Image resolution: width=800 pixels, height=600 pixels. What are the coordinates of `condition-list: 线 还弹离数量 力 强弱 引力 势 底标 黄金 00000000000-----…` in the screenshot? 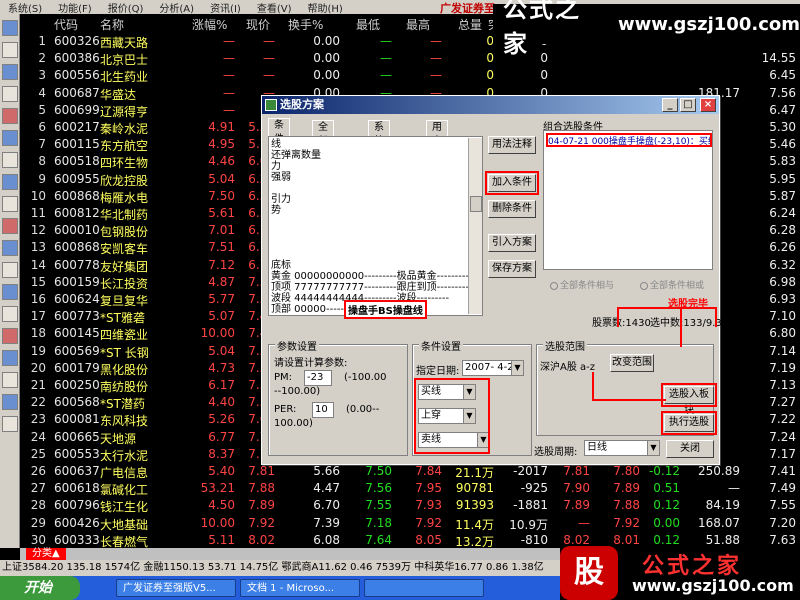 It's located at (375, 226).